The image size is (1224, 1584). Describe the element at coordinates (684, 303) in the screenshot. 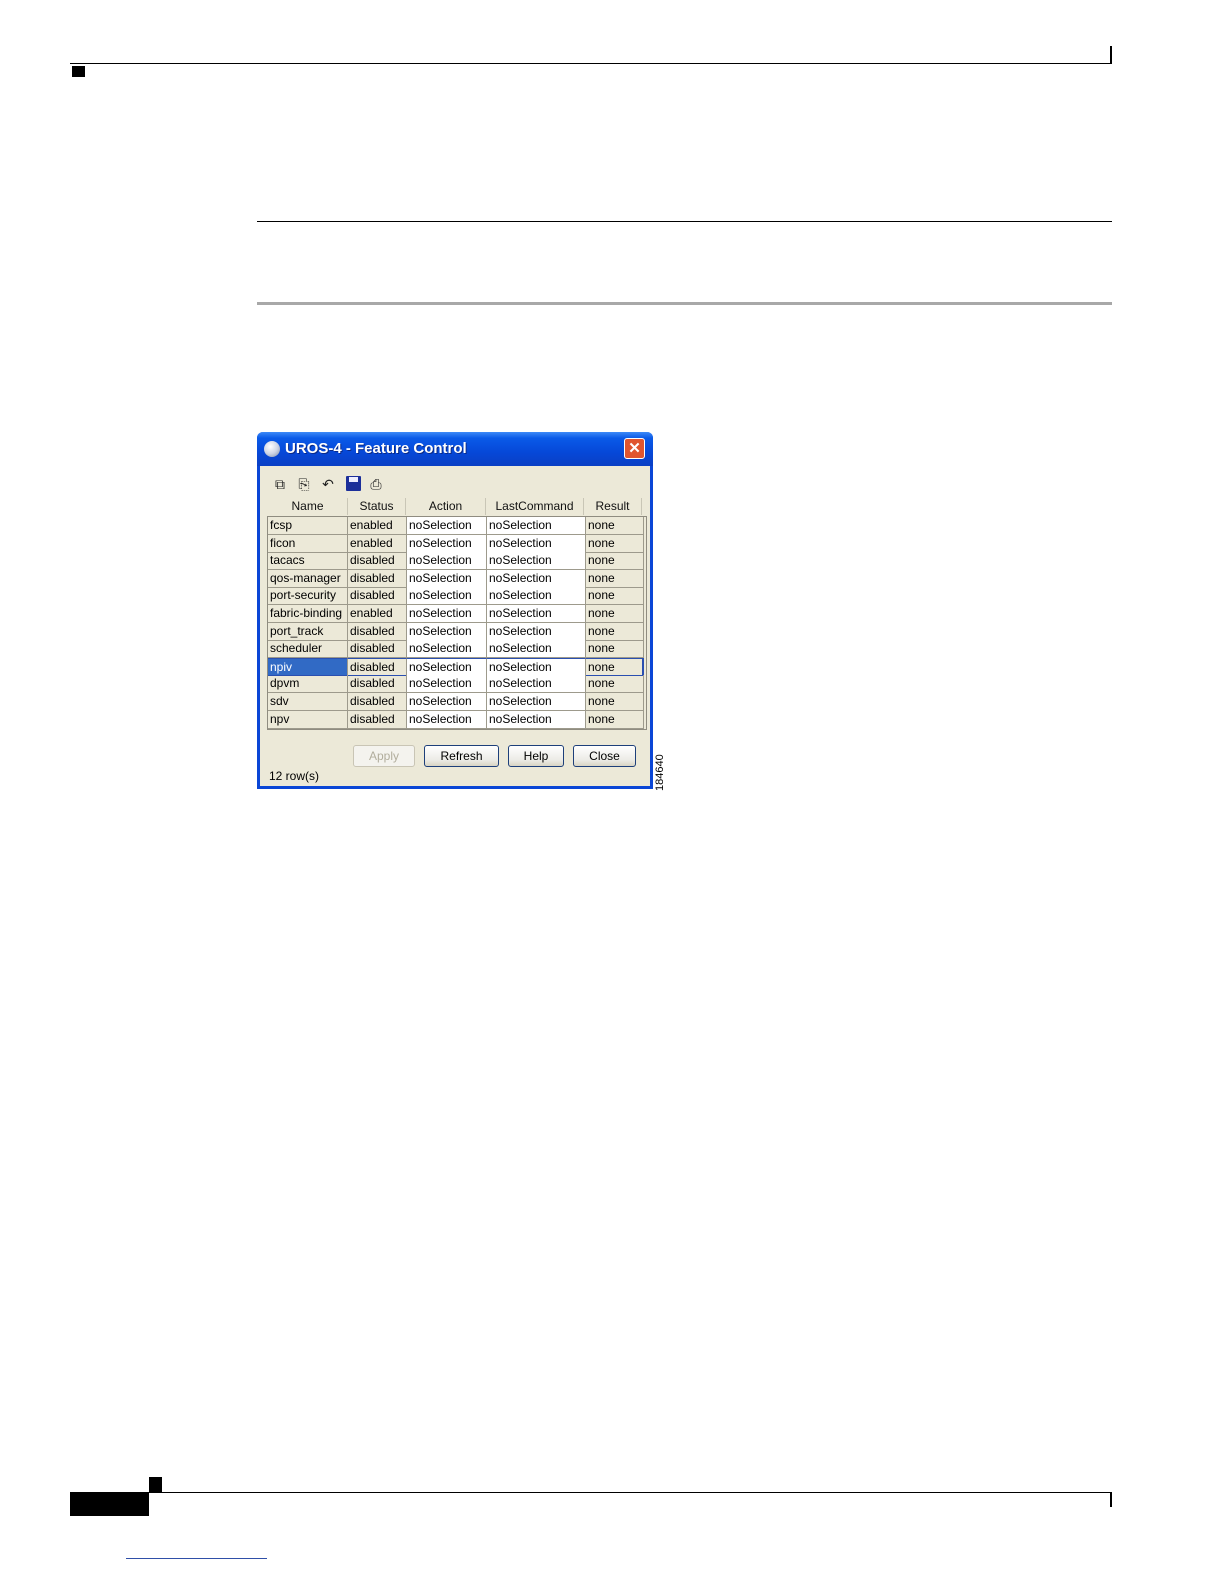

I see `section-rule-bottom` at that location.